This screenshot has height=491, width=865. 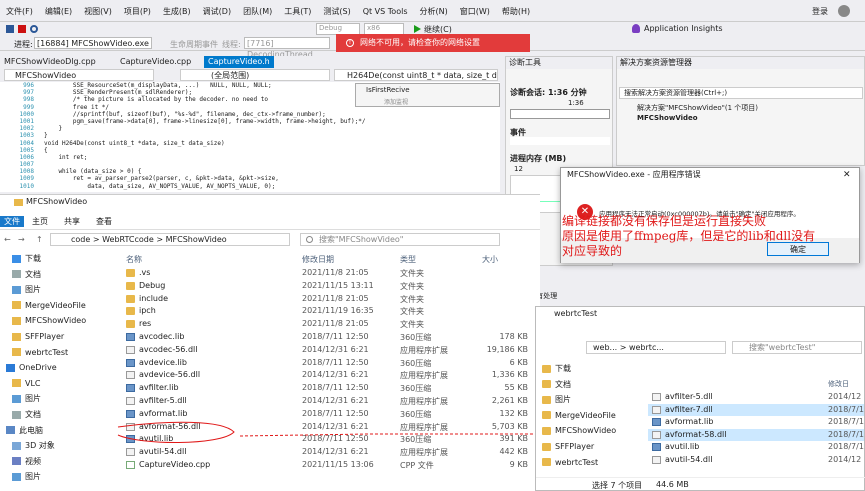 I want to click on file2-name: avformat-58.dll, so click(x=696, y=434).